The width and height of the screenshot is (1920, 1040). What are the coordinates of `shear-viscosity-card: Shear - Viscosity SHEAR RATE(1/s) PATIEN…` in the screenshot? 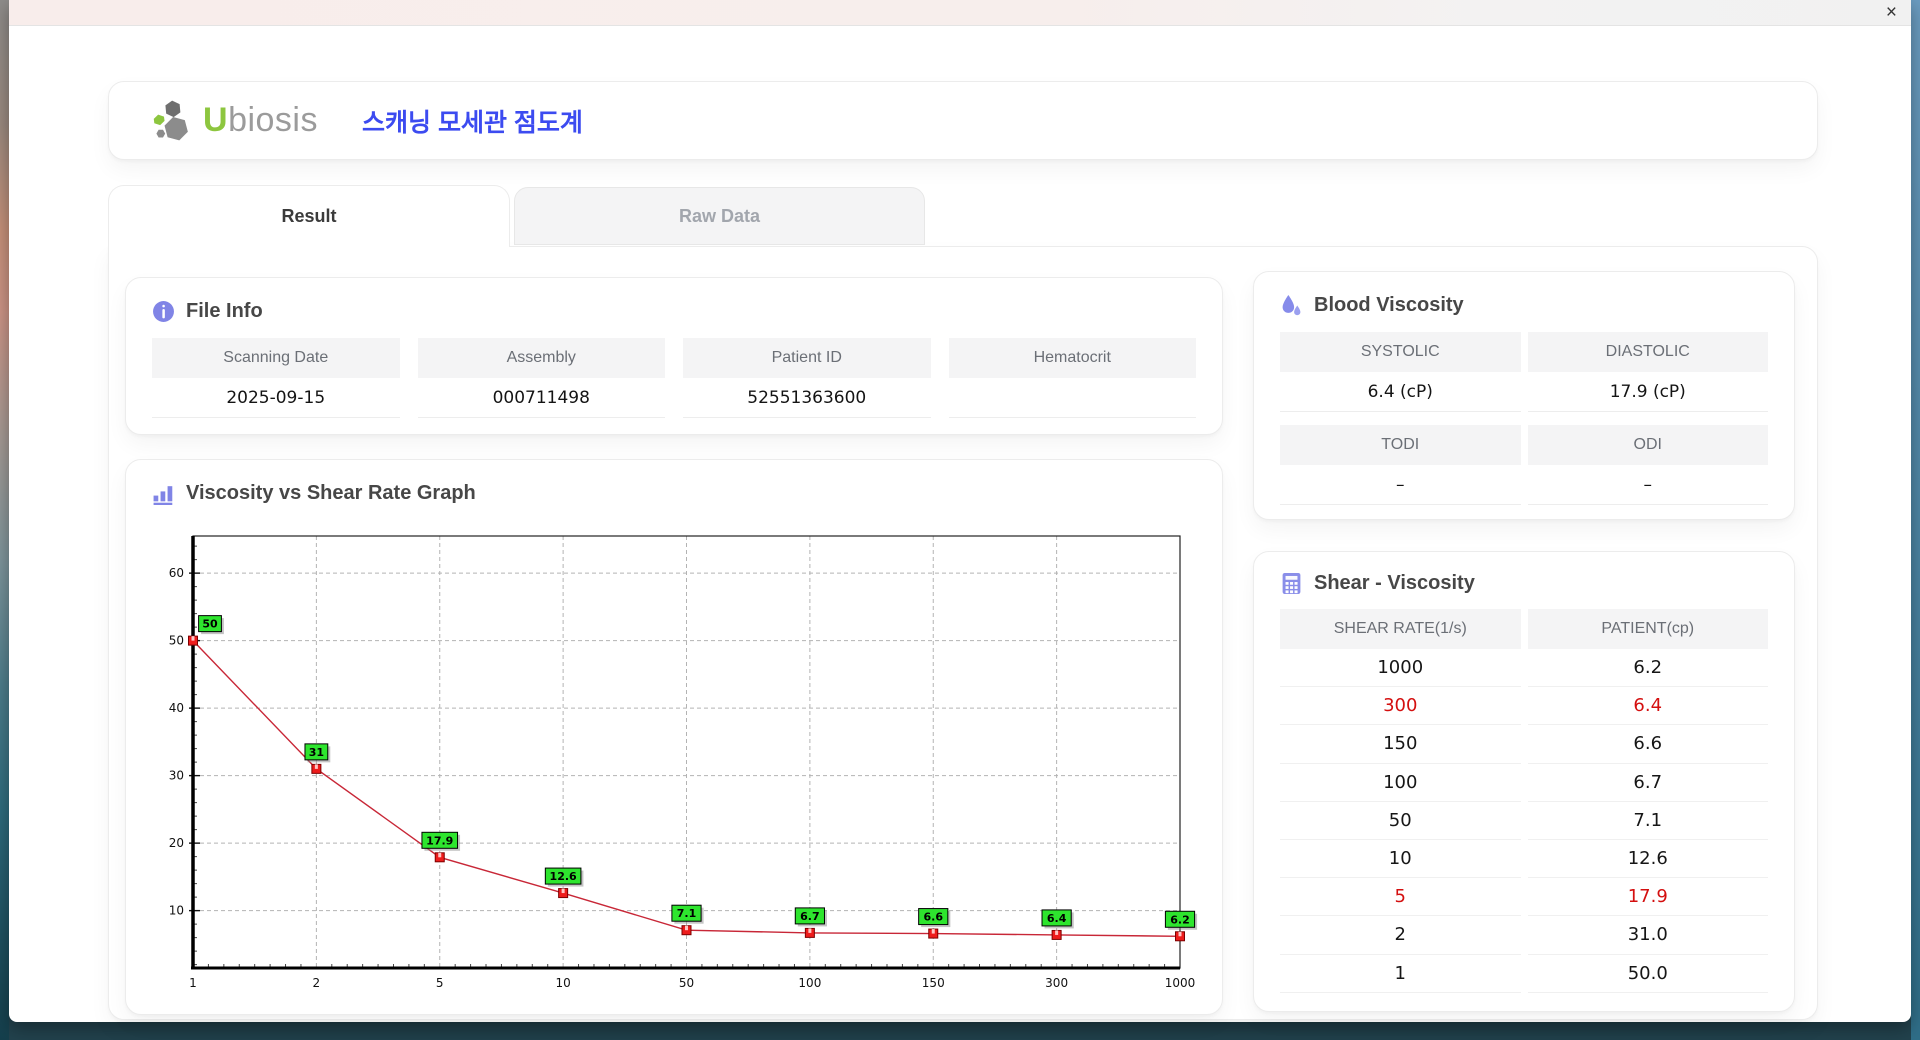 It's located at (1524, 781).